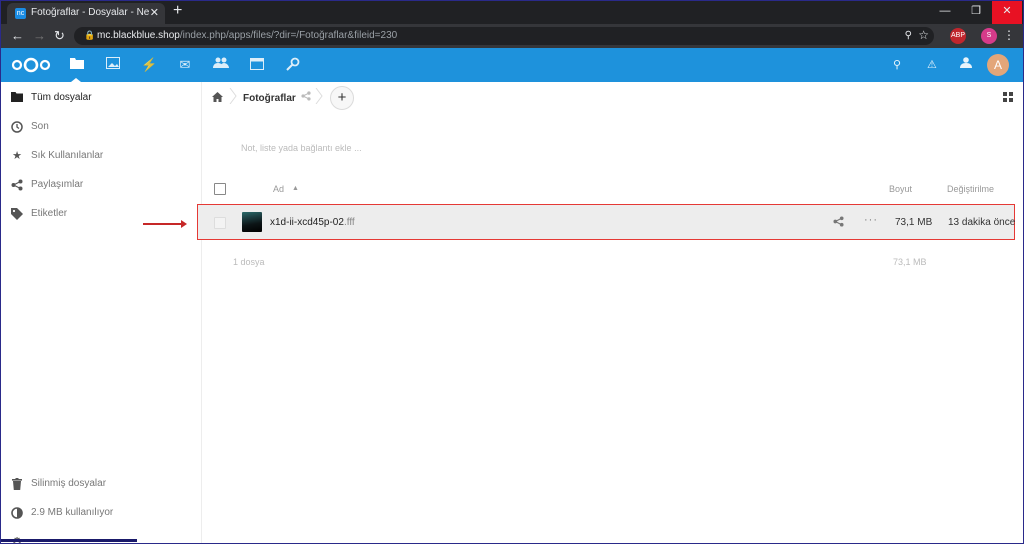 Image resolution: width=1024 pixels, height=544 pixels. I want to click on profile-avatar-icon: S, so click(989, 36).